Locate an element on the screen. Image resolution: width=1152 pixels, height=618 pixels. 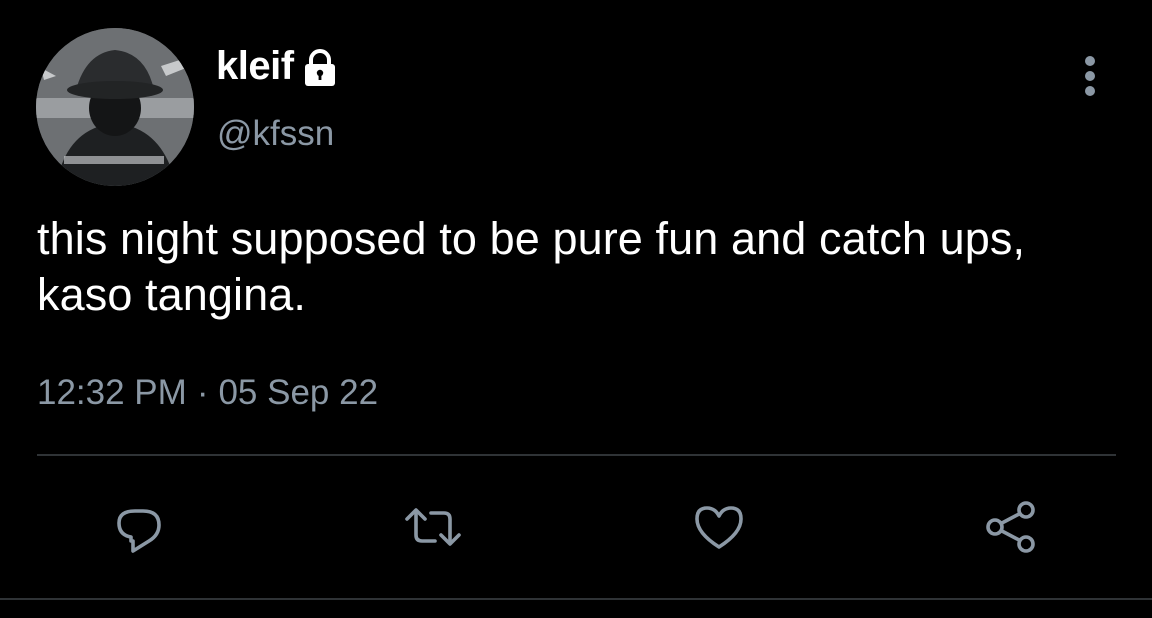
divider is located at coordinates (576, 455).